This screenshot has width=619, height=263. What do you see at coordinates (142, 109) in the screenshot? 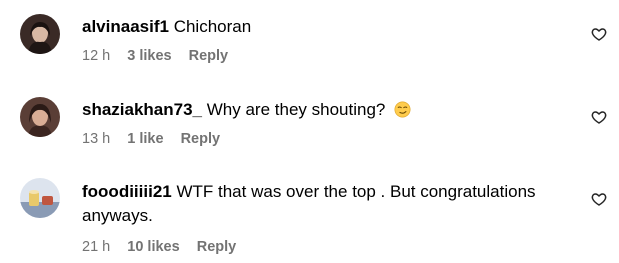
I see `username-link: shaziakhan73_` at bounding box center [142, 109].